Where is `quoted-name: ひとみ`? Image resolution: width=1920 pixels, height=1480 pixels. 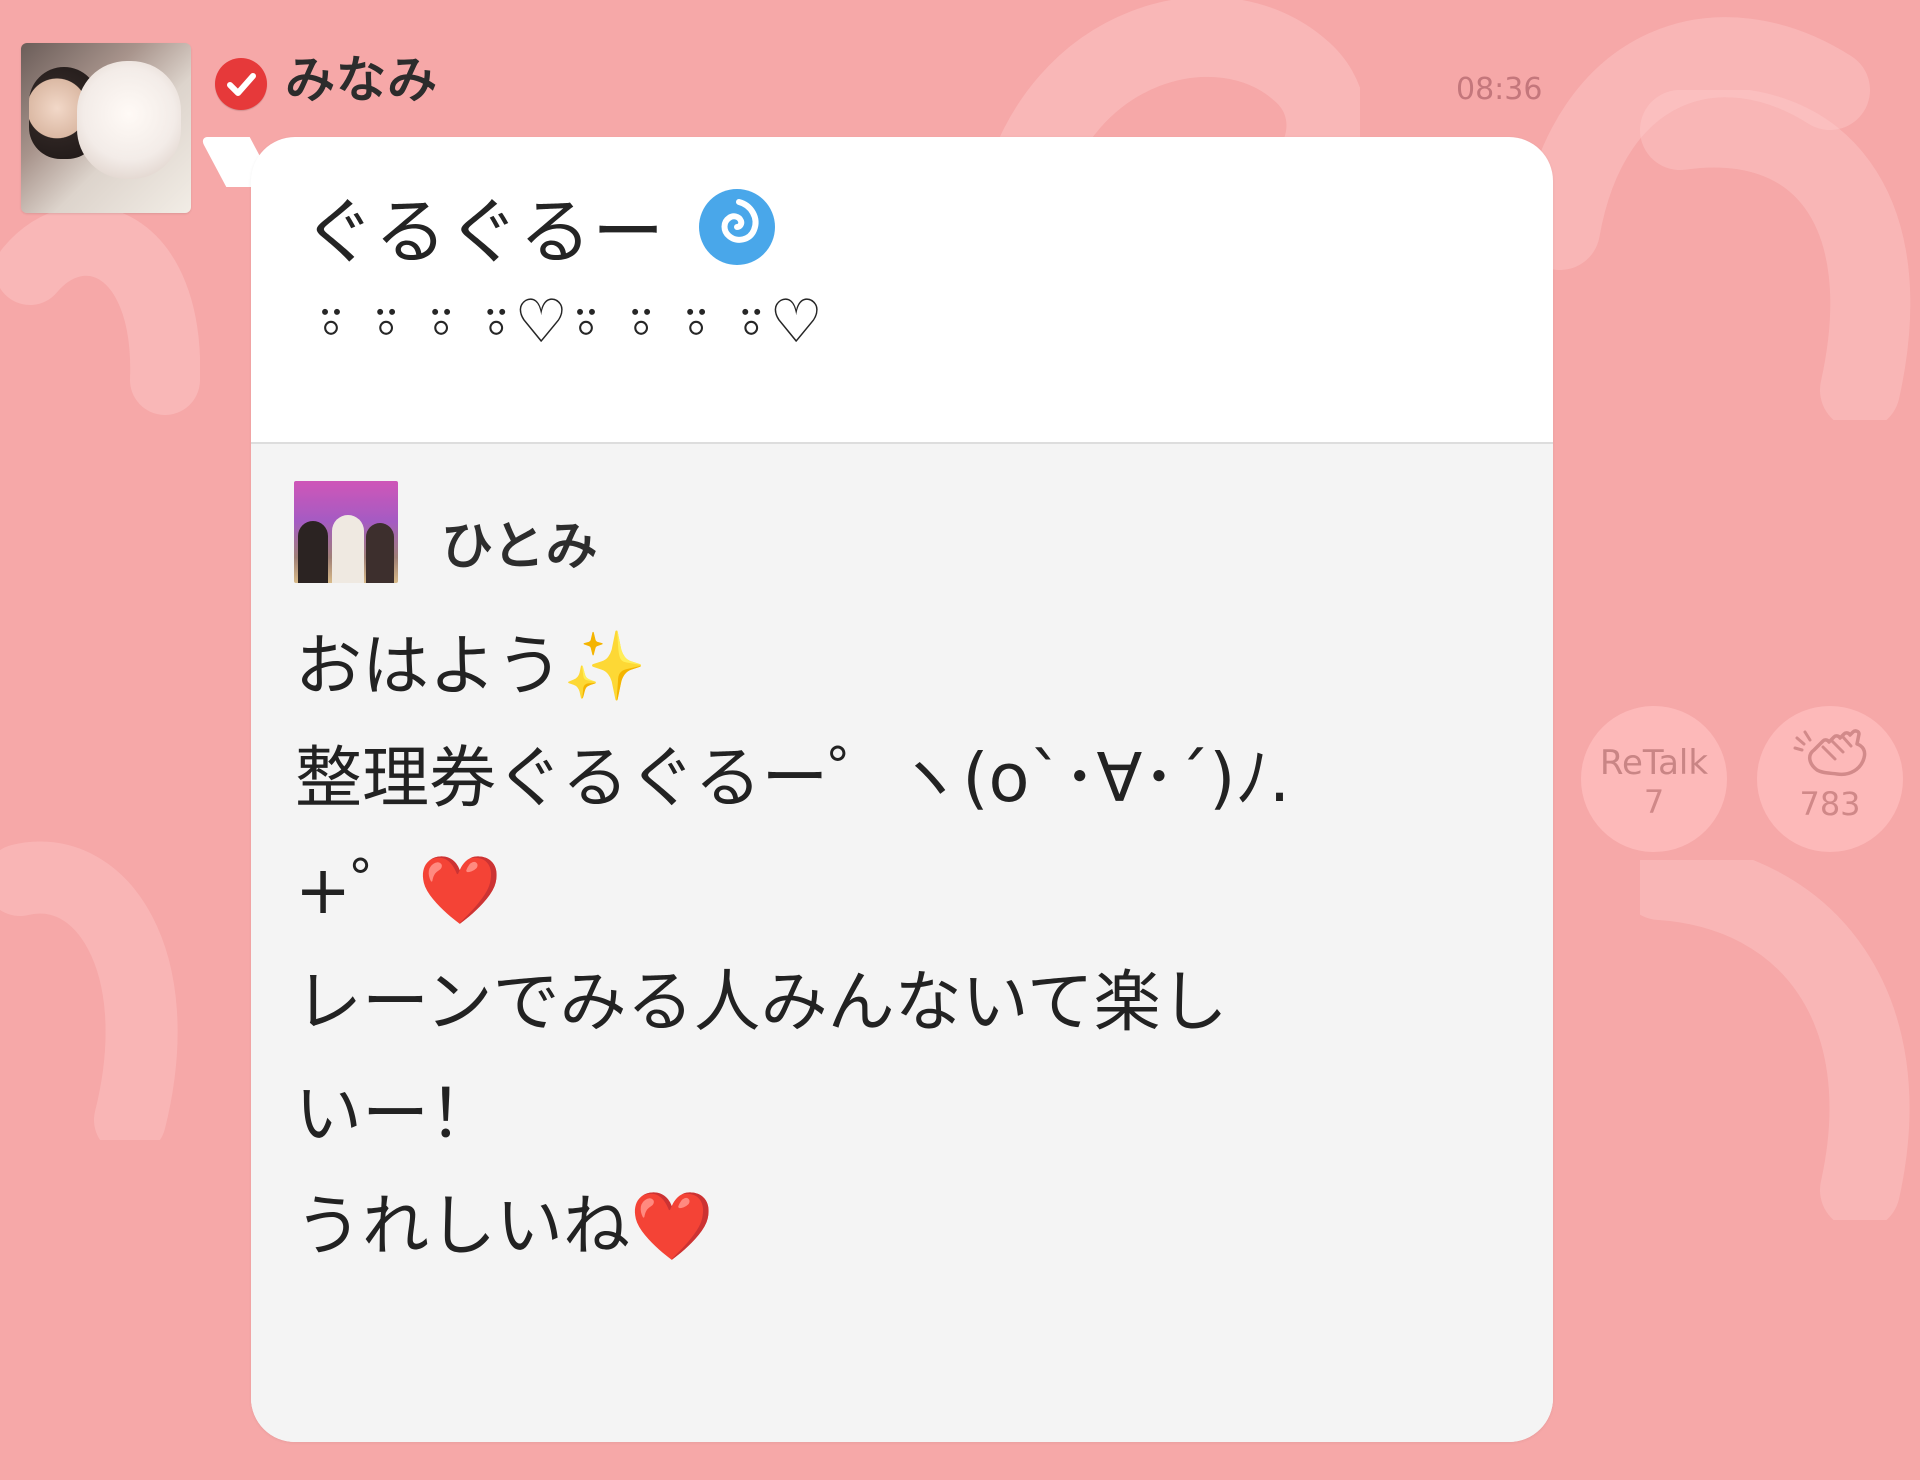
quoted-name: ひとみ is located at coordinates (519, 541).